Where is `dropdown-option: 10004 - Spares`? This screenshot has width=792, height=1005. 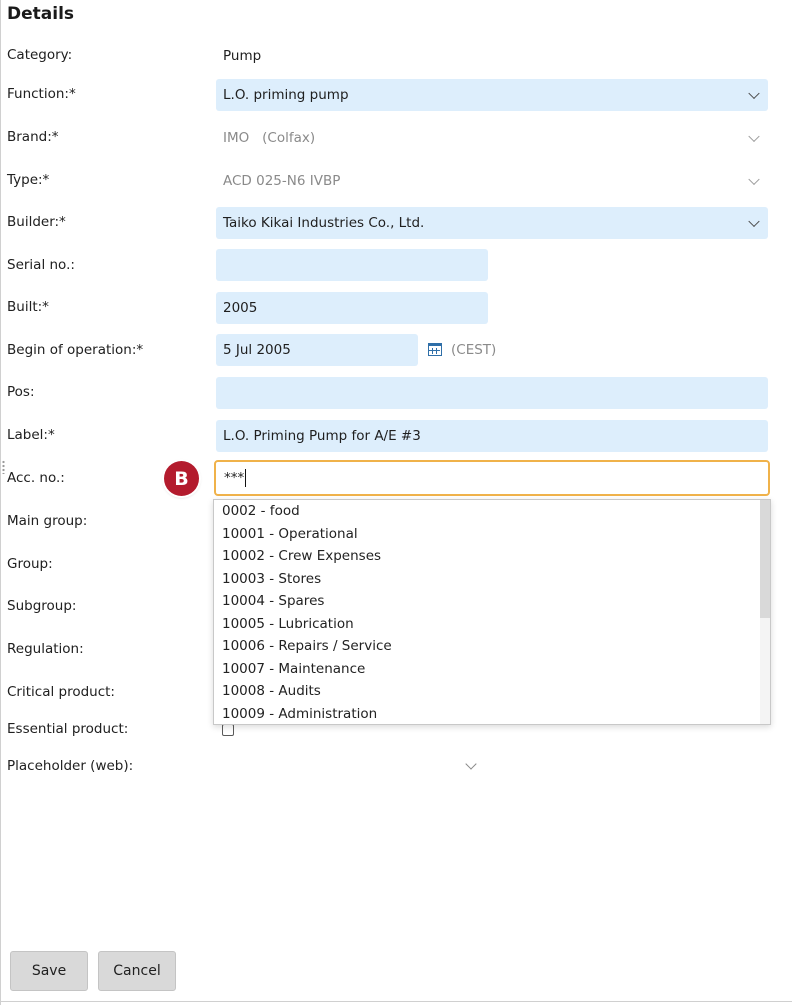
dropdown-option: 10004 - Spares is located at coordinates (492, 601).